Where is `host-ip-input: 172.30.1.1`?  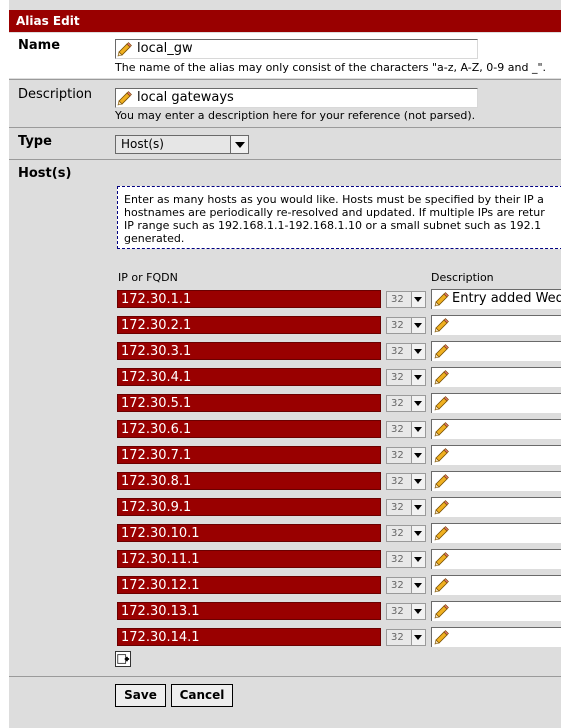
host-ip-input: 172.30.1.1 is located at coordinates (249, 299).